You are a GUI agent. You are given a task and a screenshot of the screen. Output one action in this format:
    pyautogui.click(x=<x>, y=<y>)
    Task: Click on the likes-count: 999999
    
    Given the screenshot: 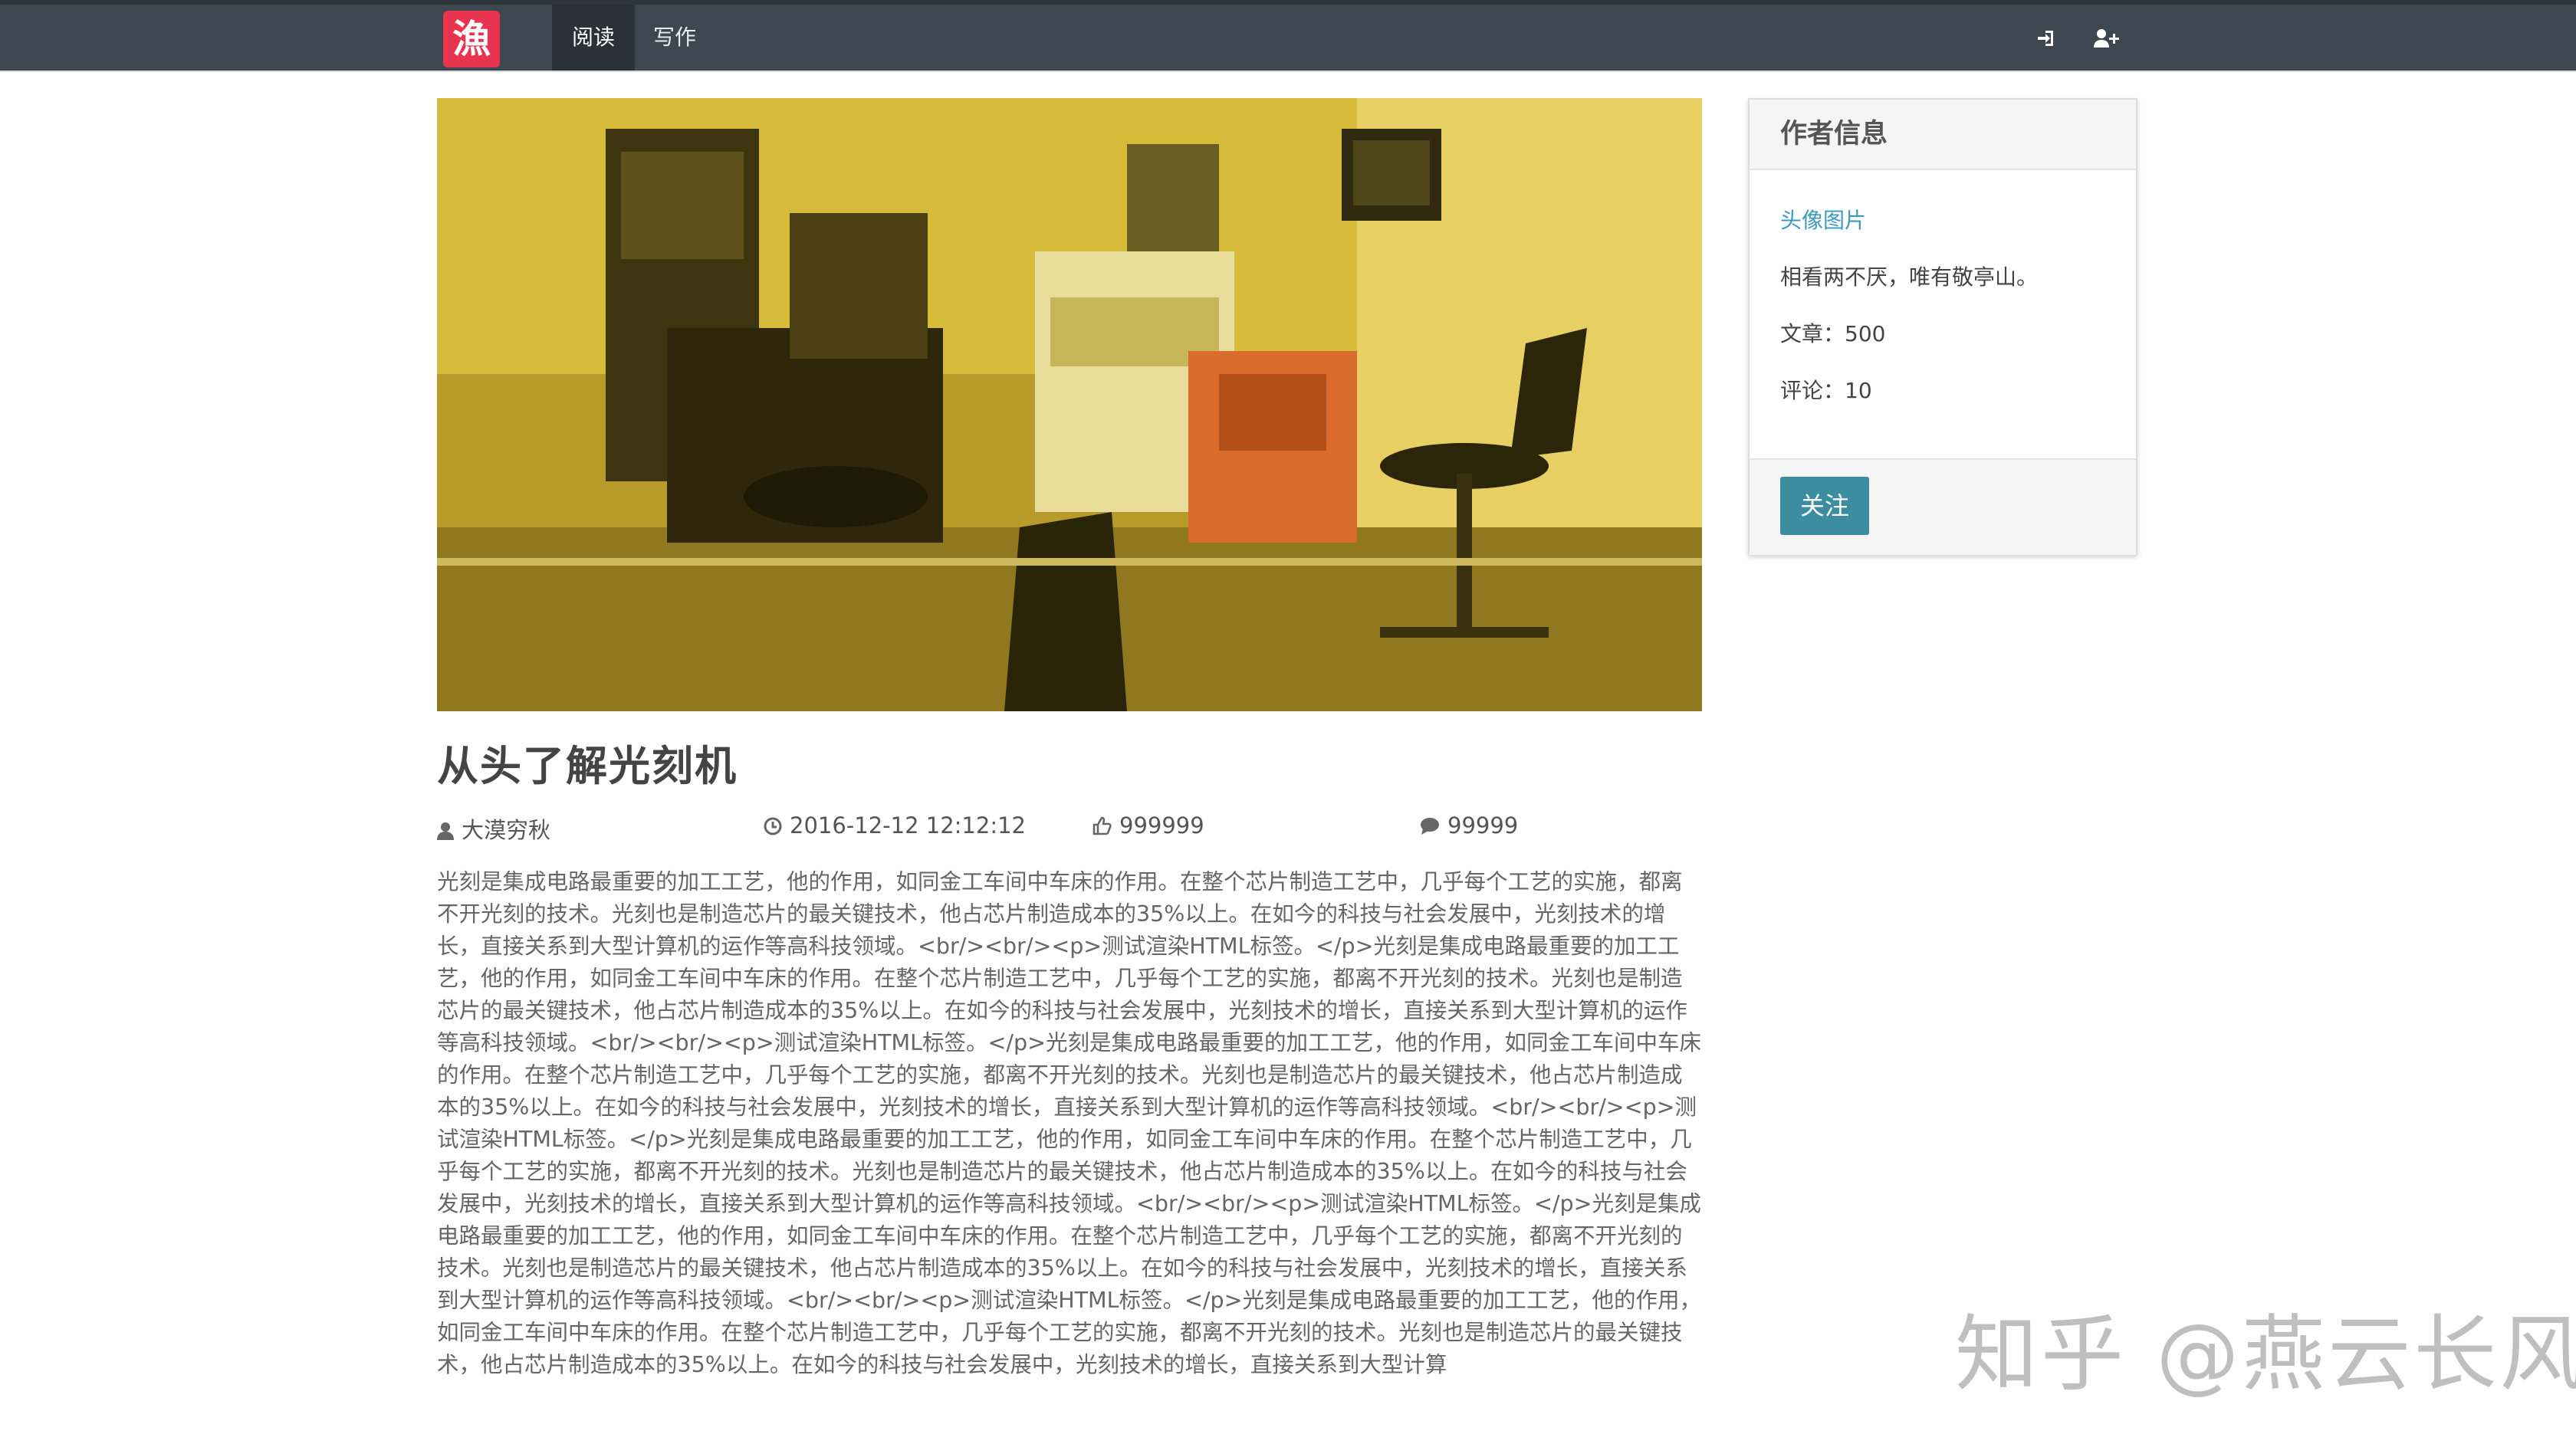 What is the action you would take?
    pyautogui.click(x=1161, y=825)
    